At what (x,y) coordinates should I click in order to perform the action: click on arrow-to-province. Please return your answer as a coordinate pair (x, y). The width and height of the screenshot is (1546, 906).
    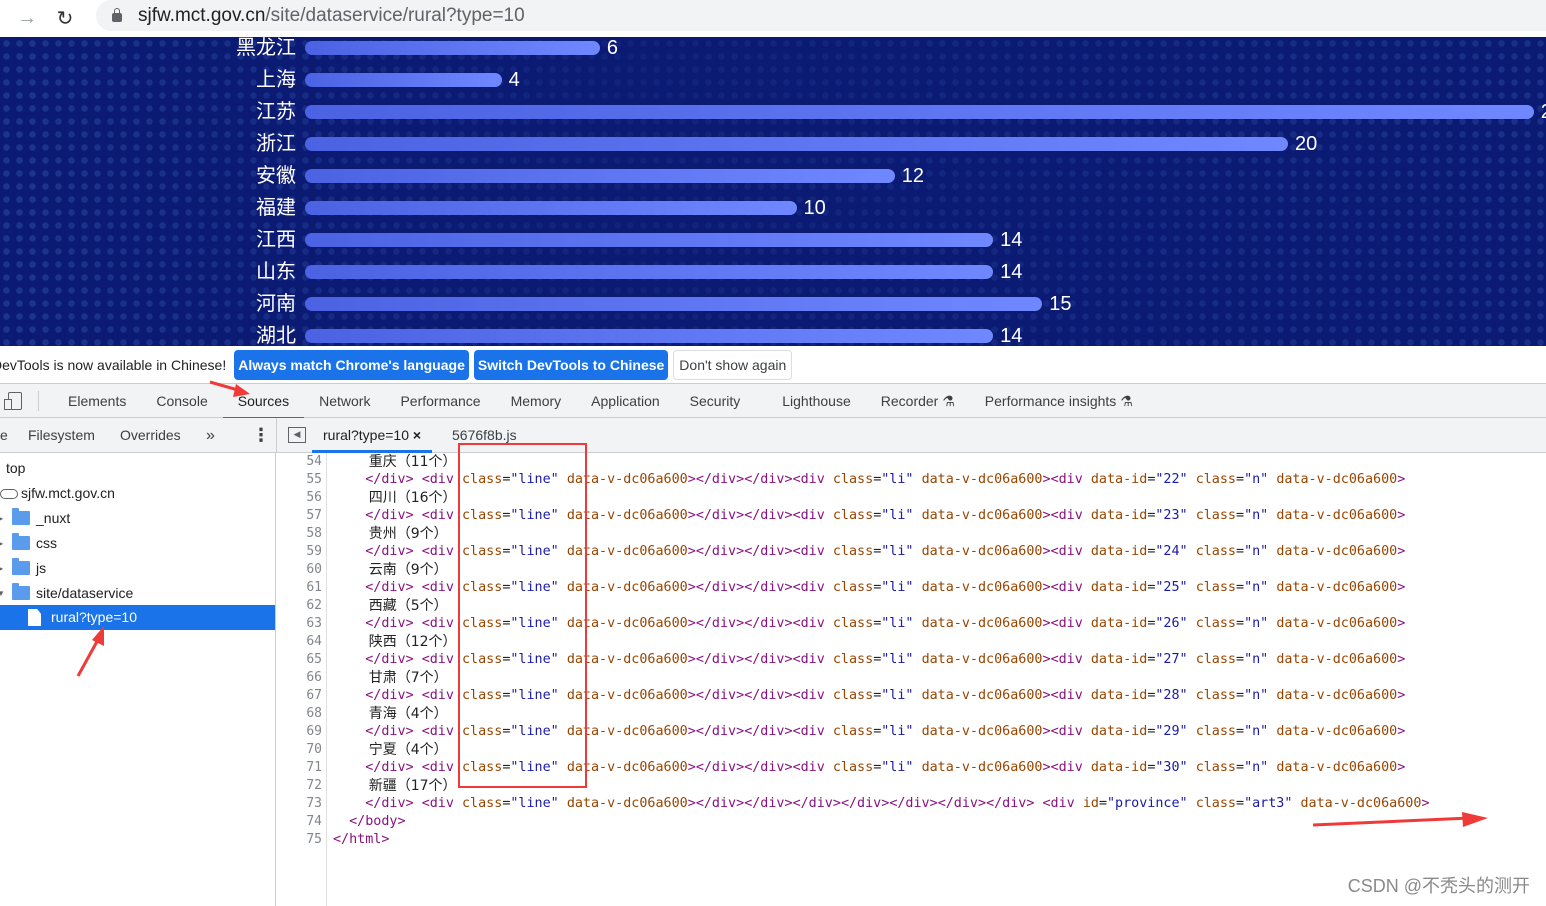
    Looking at the image, I should click on (1391, 821).